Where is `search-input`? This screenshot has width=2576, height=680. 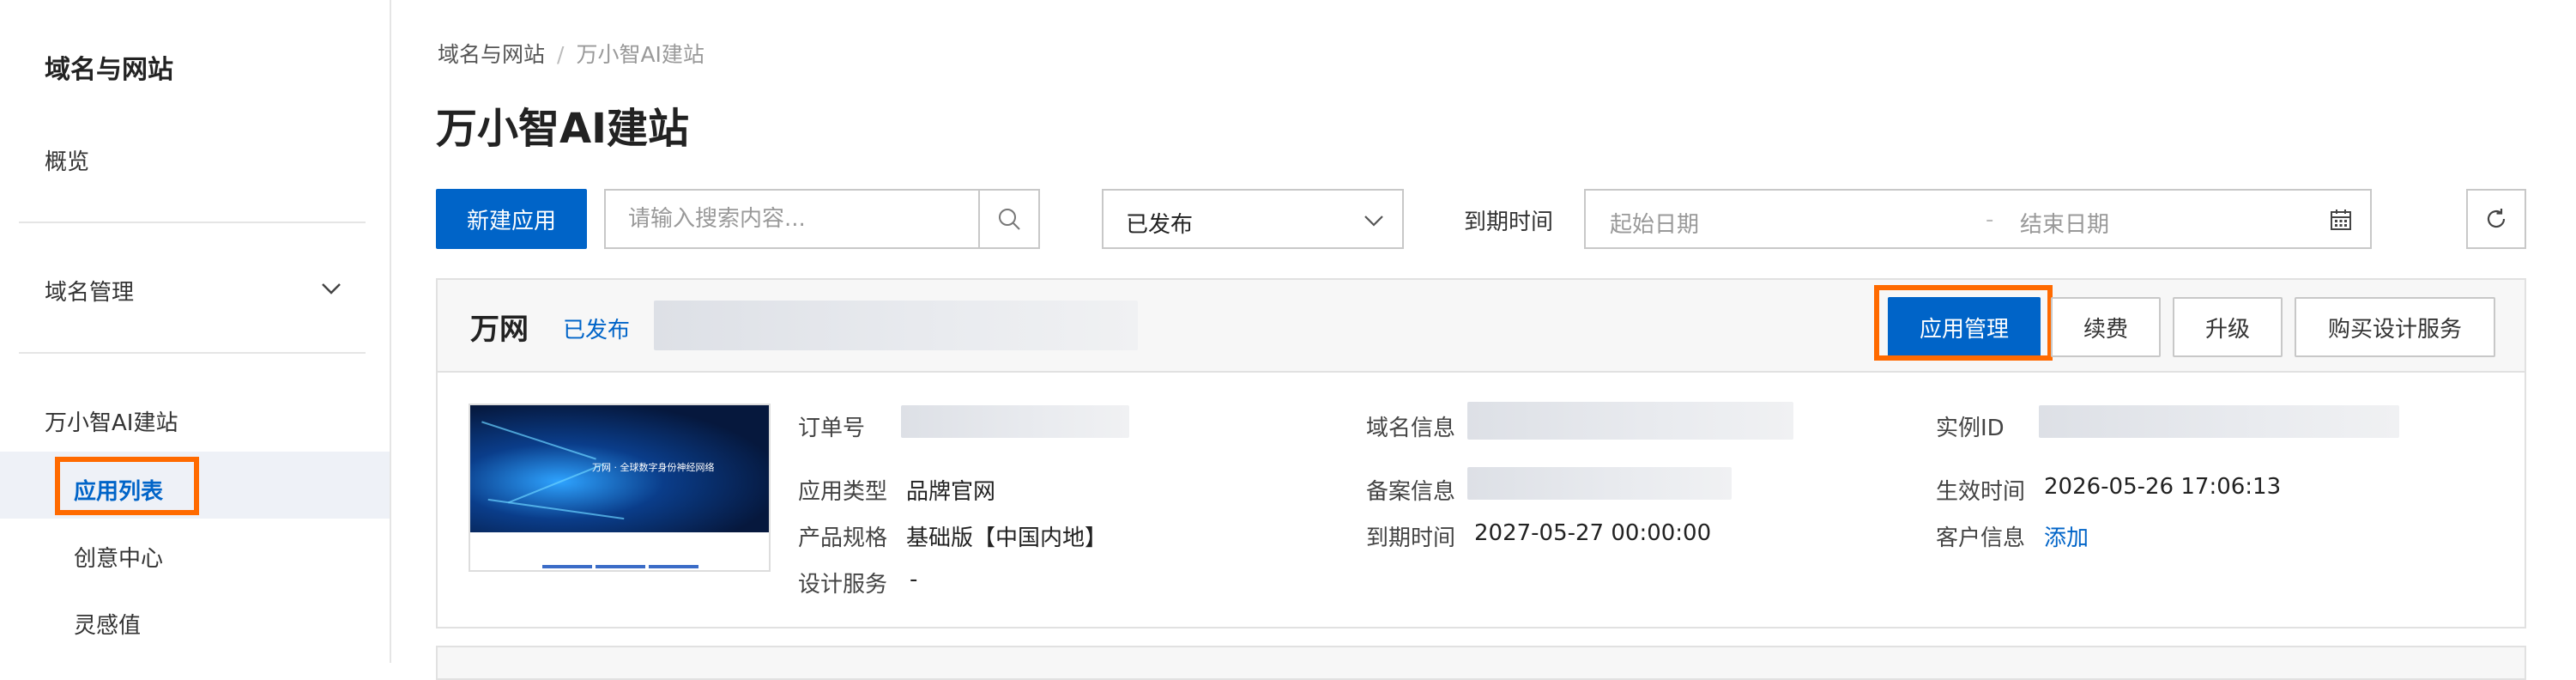
search-input is located at coordinates (793, 219).